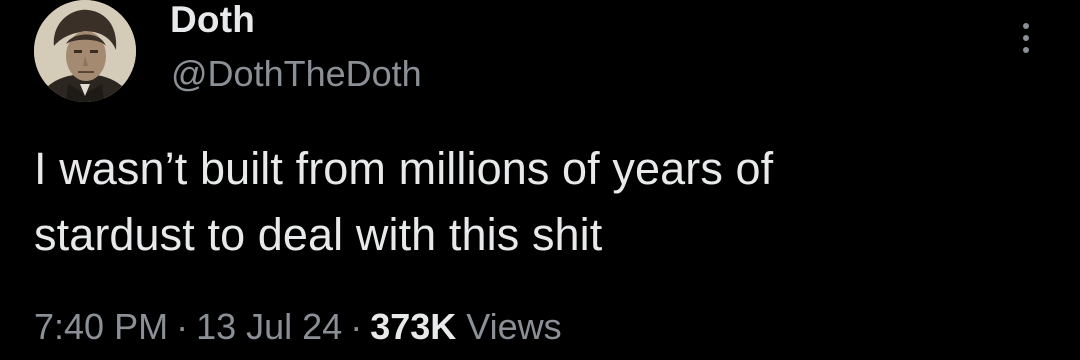 This screenshot has width=1080, height=360. Describe the element at coordinates (404, 168) in the screenshot. I see `tweet-text-line: I wasn’t built from millions of years of` at that location.